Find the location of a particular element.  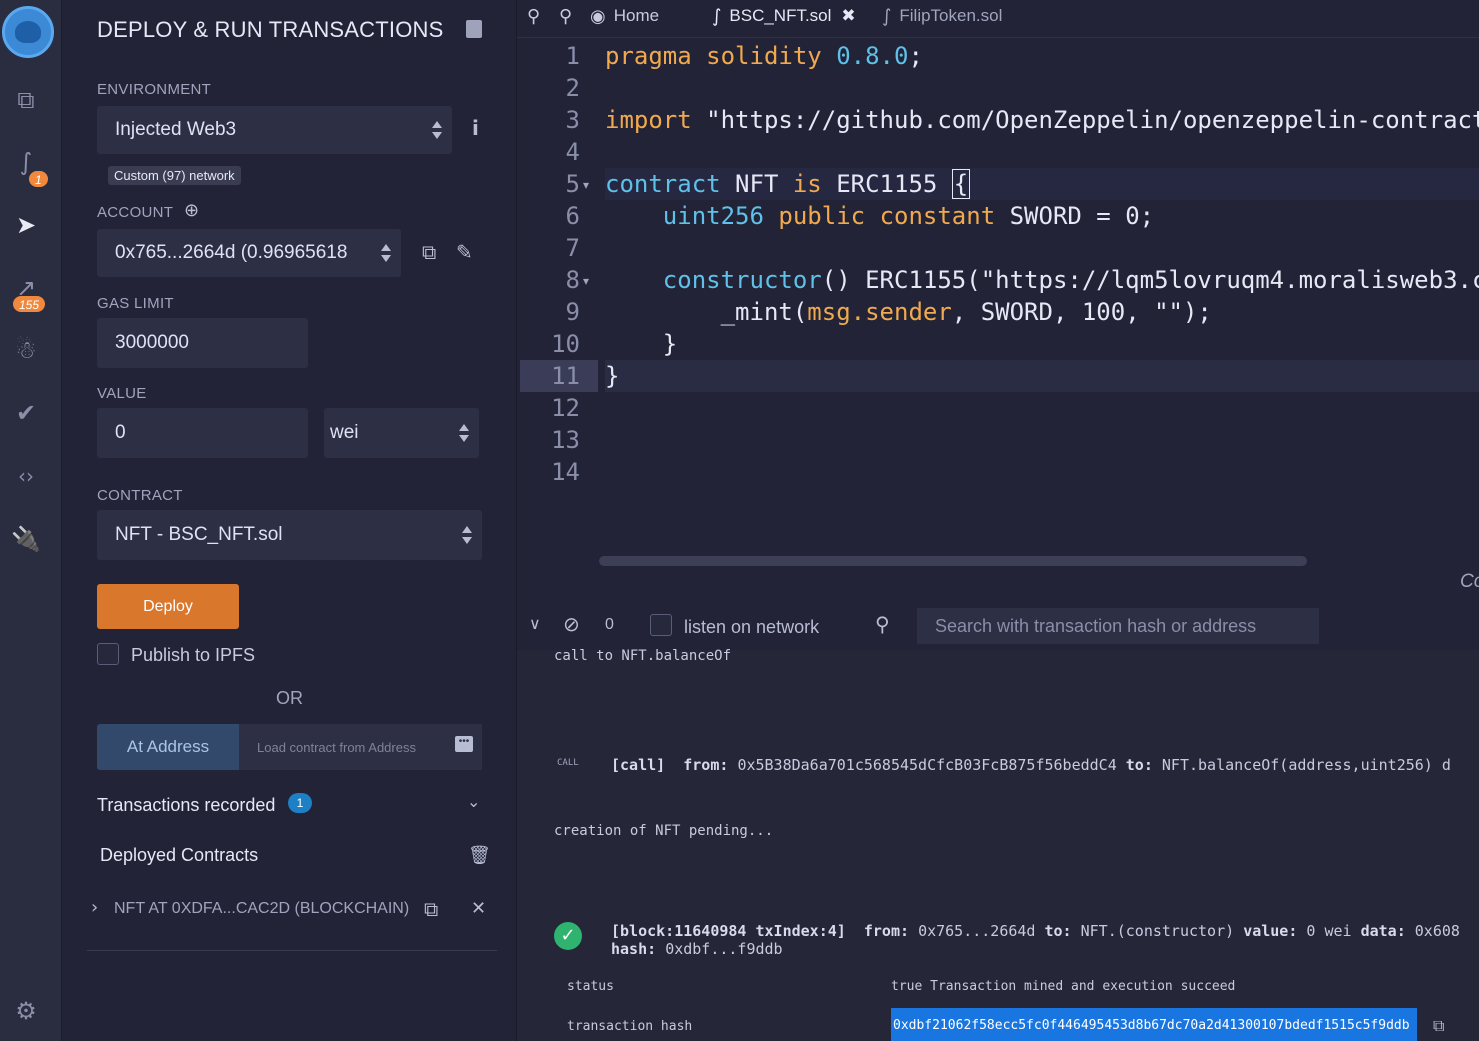

tab-home: ◉ Home is located at coordinates (624, 16).